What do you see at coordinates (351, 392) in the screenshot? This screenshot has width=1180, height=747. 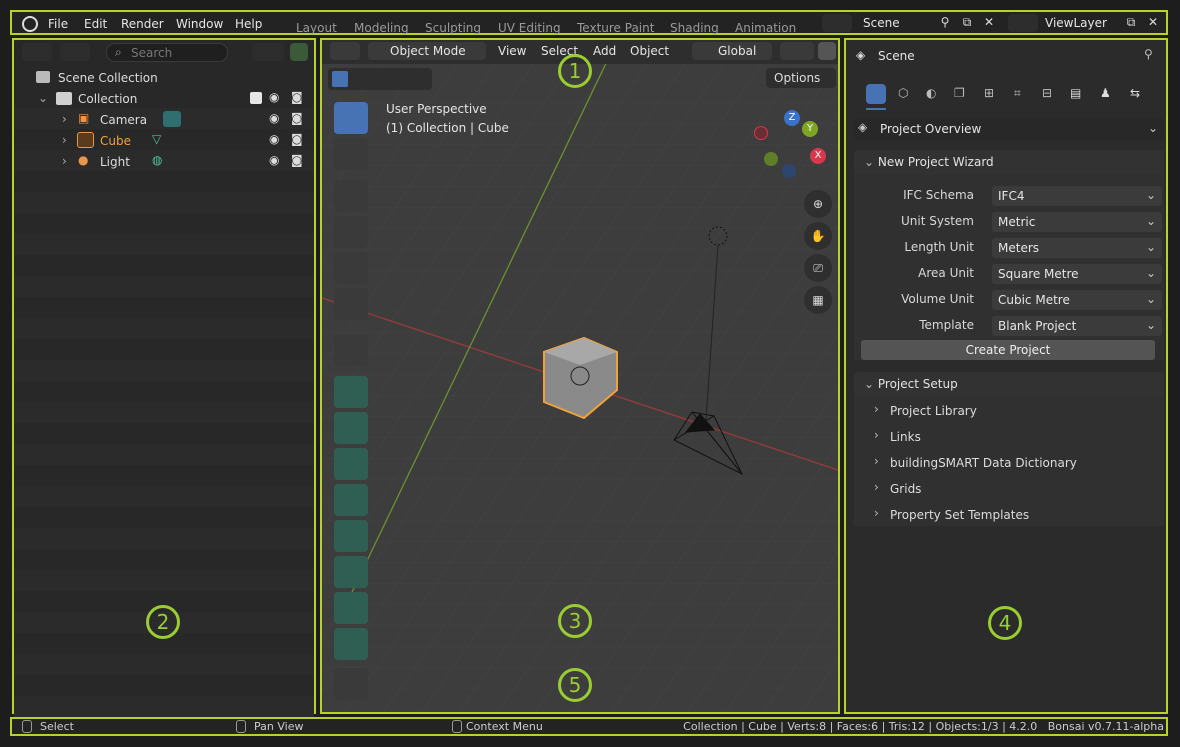 I see `wall-tool-icon` at bounding box center [351, 392].